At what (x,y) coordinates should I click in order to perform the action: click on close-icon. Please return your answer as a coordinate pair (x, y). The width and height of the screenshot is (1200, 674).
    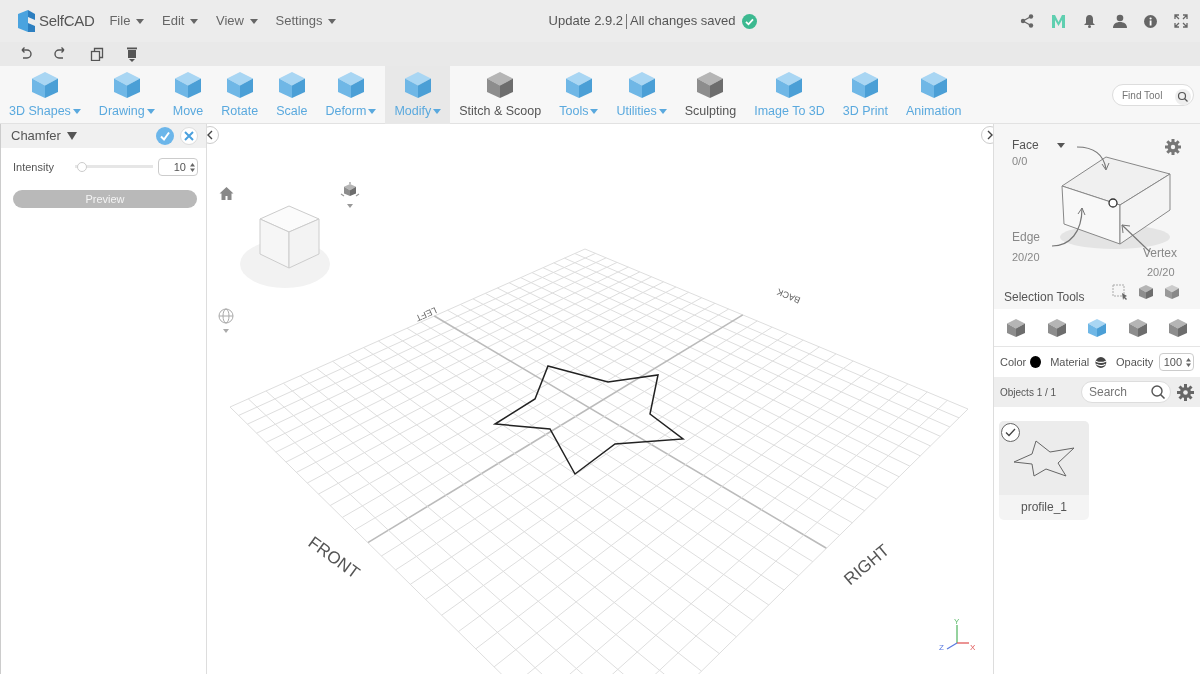
    Looking at the image, I should click on (189, 136).